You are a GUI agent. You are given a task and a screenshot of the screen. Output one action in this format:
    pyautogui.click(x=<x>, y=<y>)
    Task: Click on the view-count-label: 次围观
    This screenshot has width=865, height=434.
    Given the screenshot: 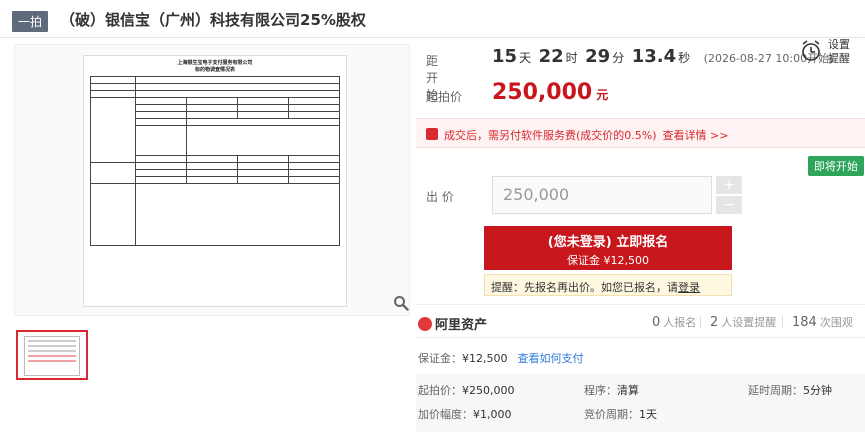 What is the action you would take?
    pyautogui.click(x=836, y=322)
    